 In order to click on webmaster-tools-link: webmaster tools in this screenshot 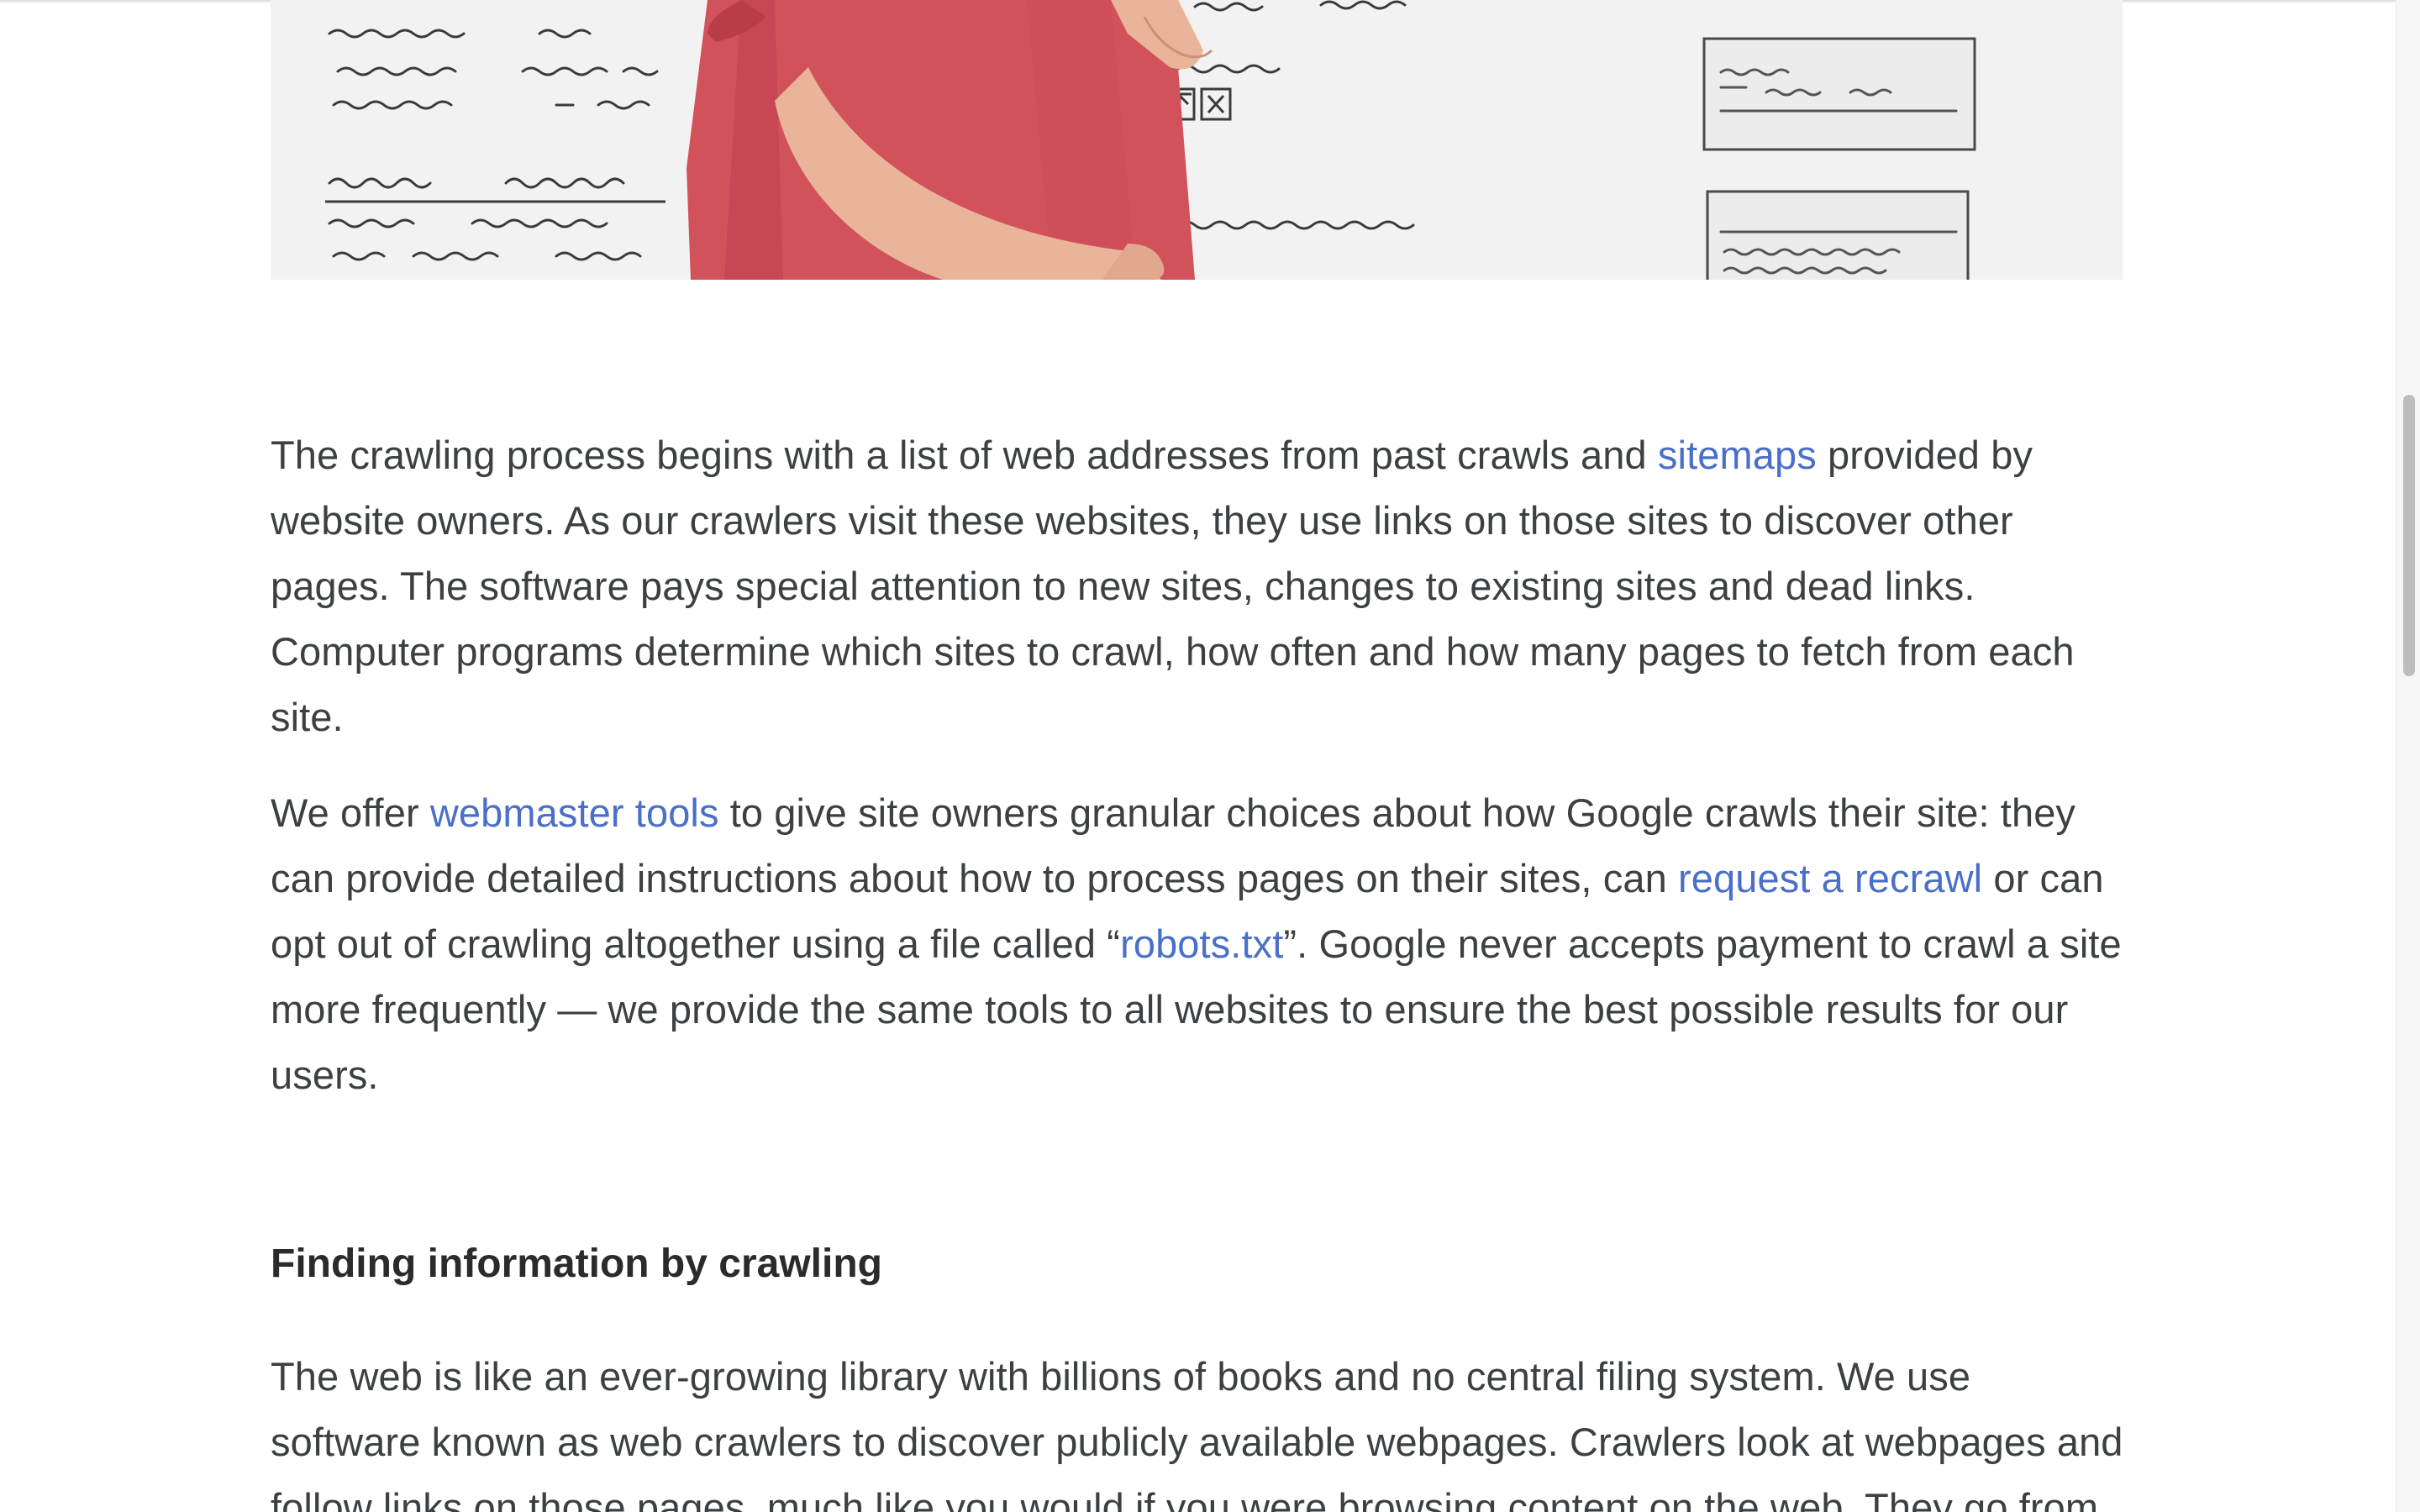, I will do `click(574, 812)`.